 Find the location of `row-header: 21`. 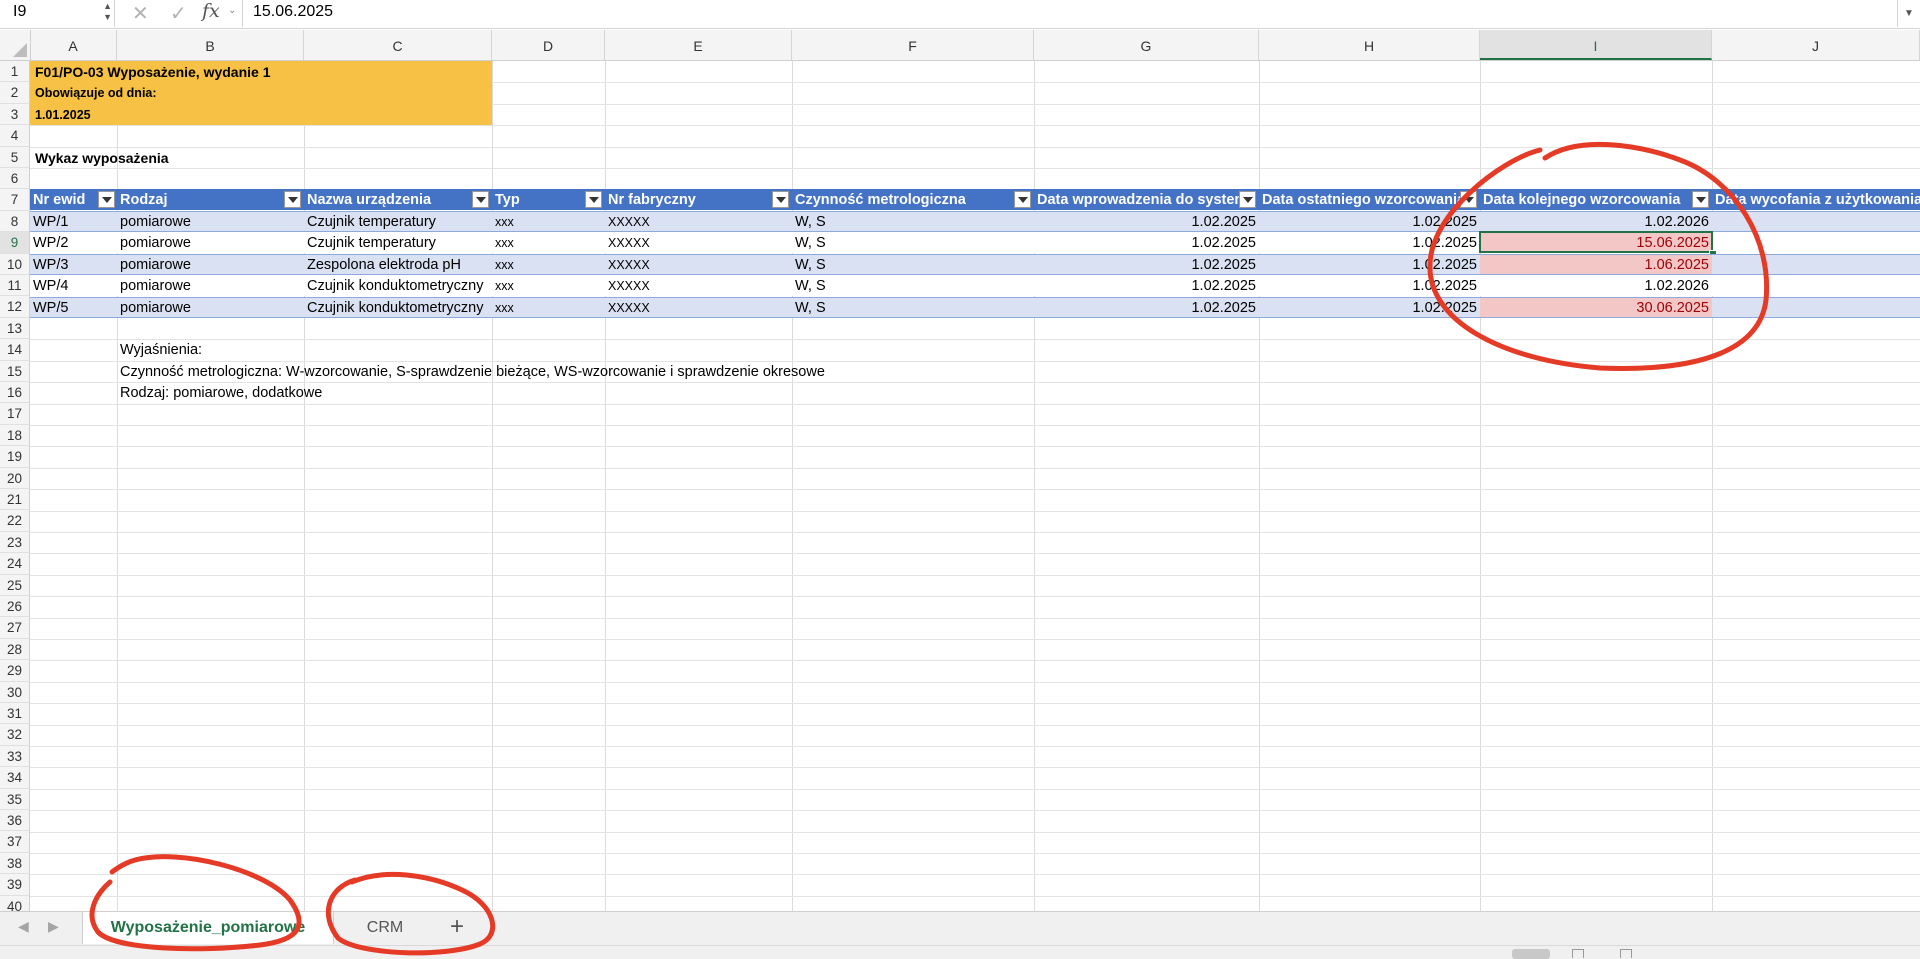

row-header: 21 is located at coordinates (15, 500).